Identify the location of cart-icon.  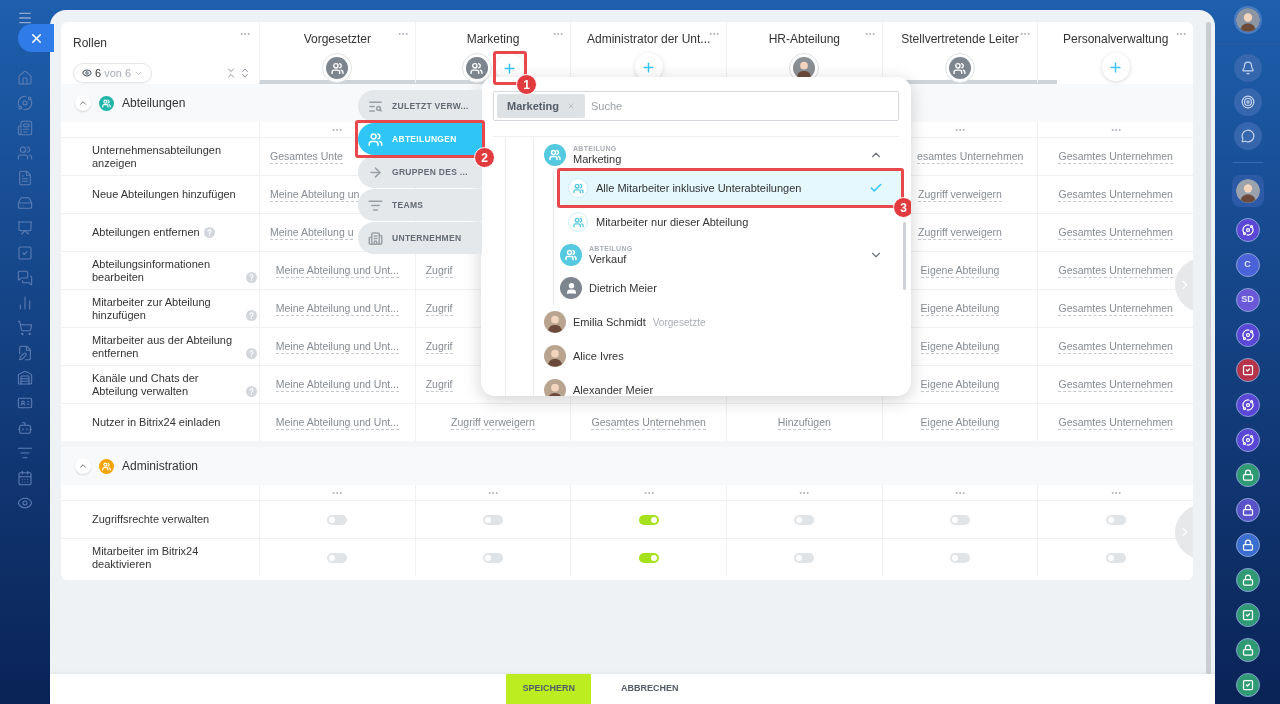
(25, 328).